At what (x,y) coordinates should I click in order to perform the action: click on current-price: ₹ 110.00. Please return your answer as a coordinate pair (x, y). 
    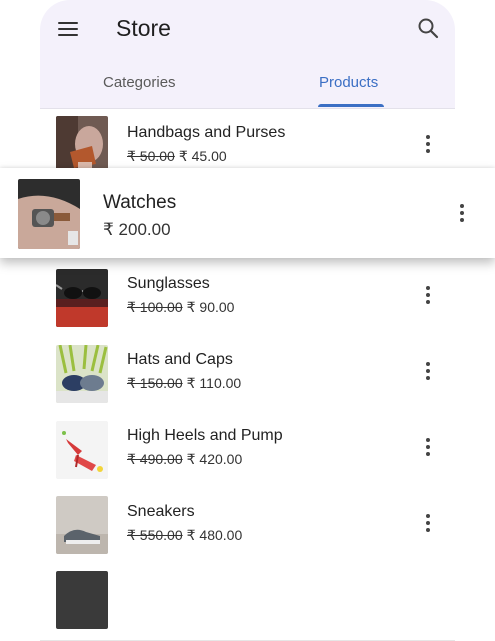
    Looking at the image, I should click on (214, 383).